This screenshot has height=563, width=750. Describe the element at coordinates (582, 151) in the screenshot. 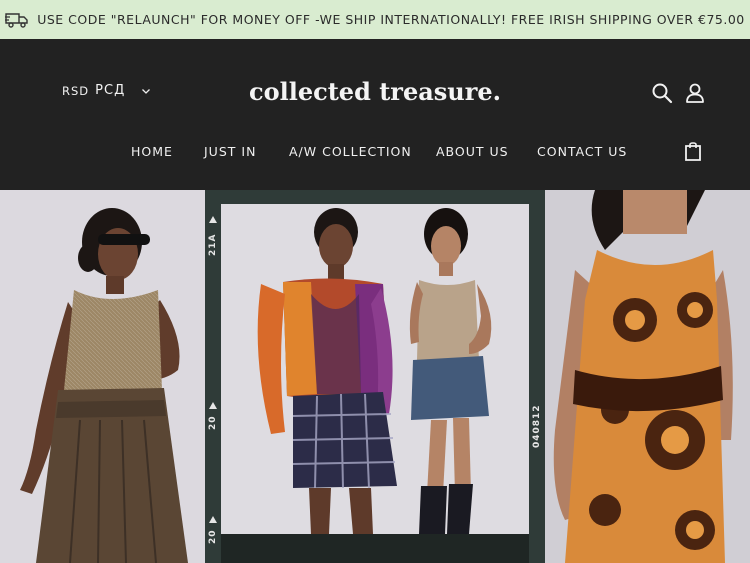

I see `nav-item-contact-us: CONTACT US` at that location.